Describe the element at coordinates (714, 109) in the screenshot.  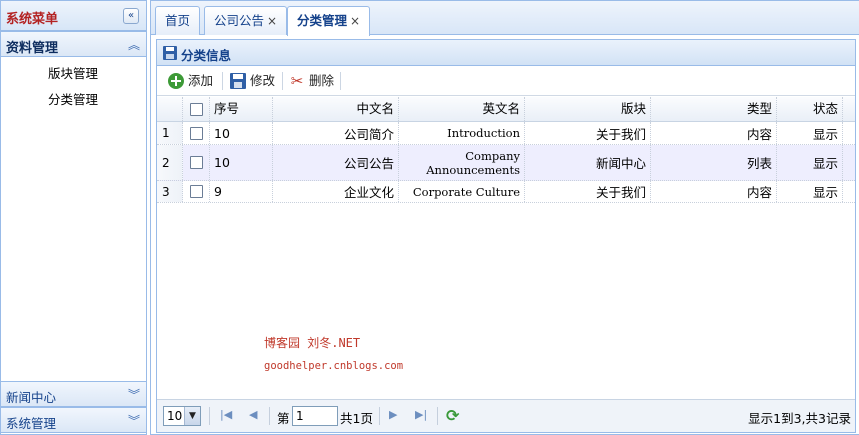
I see `column-header-type: 类型` at that location.